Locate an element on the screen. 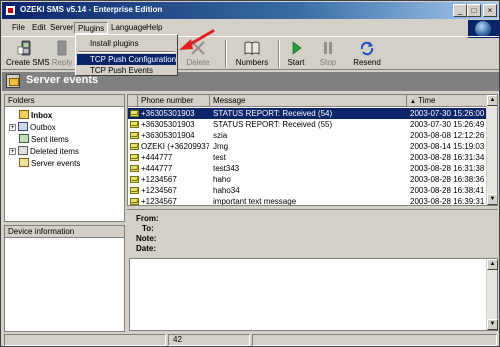  folder-label: Outbox is located at coordinates (43, 127).